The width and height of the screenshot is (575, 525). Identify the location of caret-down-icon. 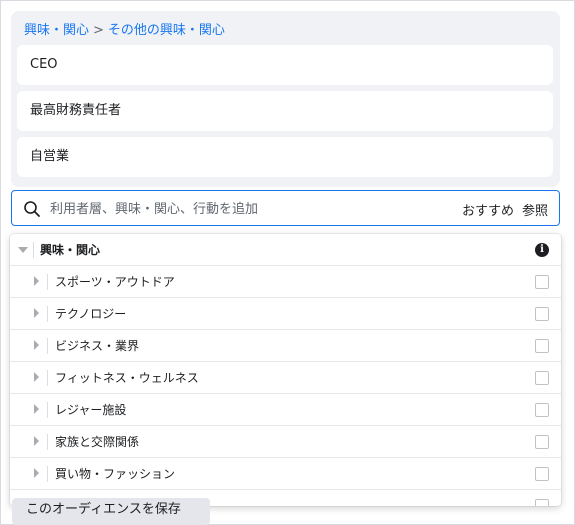
(23, 250).